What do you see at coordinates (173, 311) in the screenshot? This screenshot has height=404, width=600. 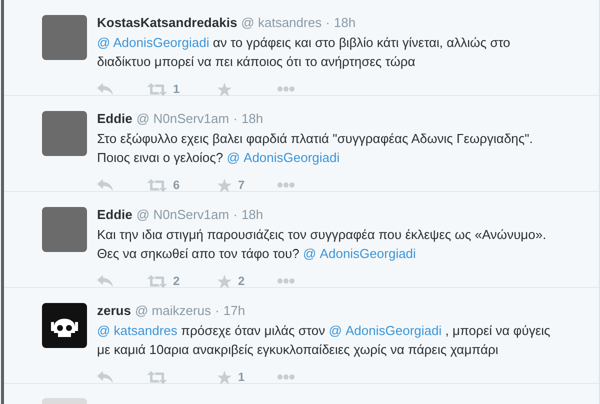 I see `user-handle: @ maikzerus` at bounding box center [173, 311].